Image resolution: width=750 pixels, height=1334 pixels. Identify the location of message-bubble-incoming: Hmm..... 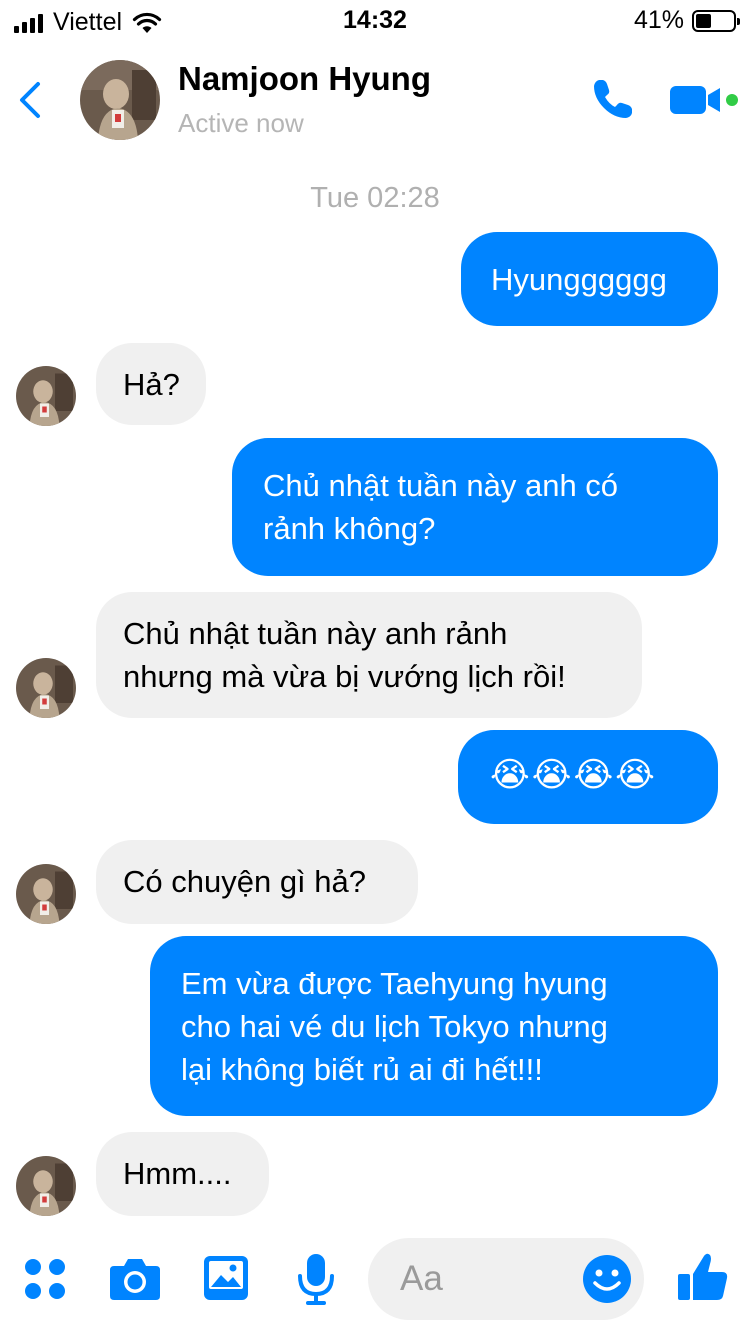
(182, 1174).